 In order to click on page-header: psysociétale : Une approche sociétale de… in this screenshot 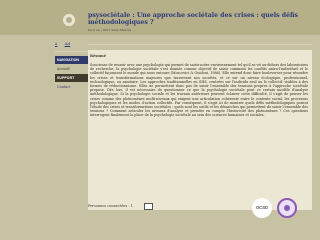, I will do `click(160, 17)`.